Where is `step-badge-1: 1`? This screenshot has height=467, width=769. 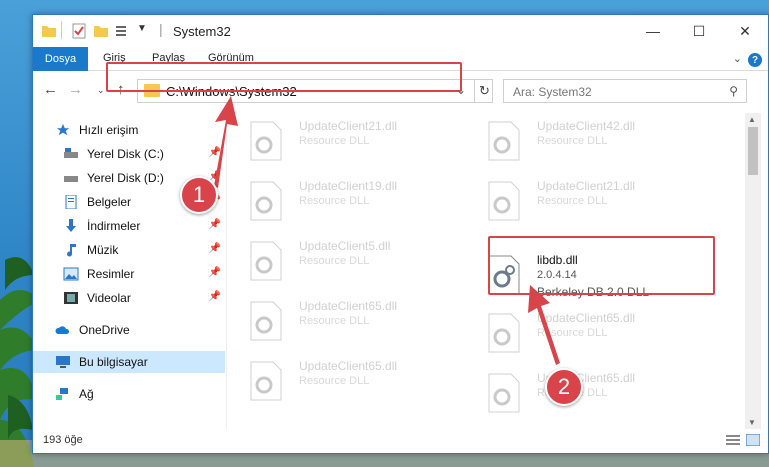 step-badge-1: 1 is located at coordinates (199, 195).